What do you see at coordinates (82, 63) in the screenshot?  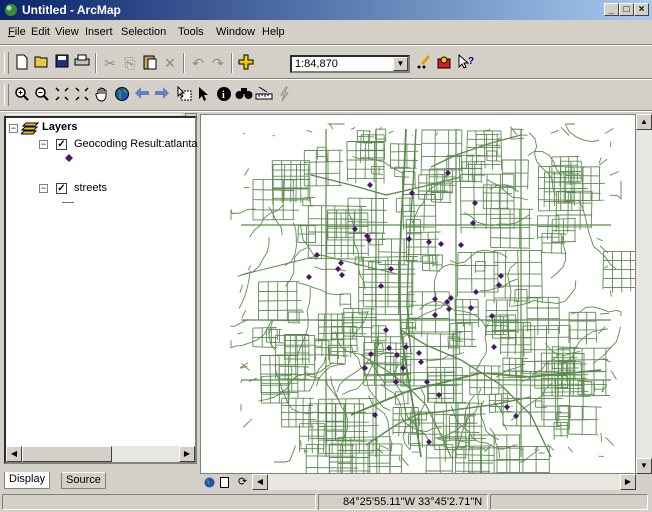 I see `print-icon` at bounding box center [82, 63].